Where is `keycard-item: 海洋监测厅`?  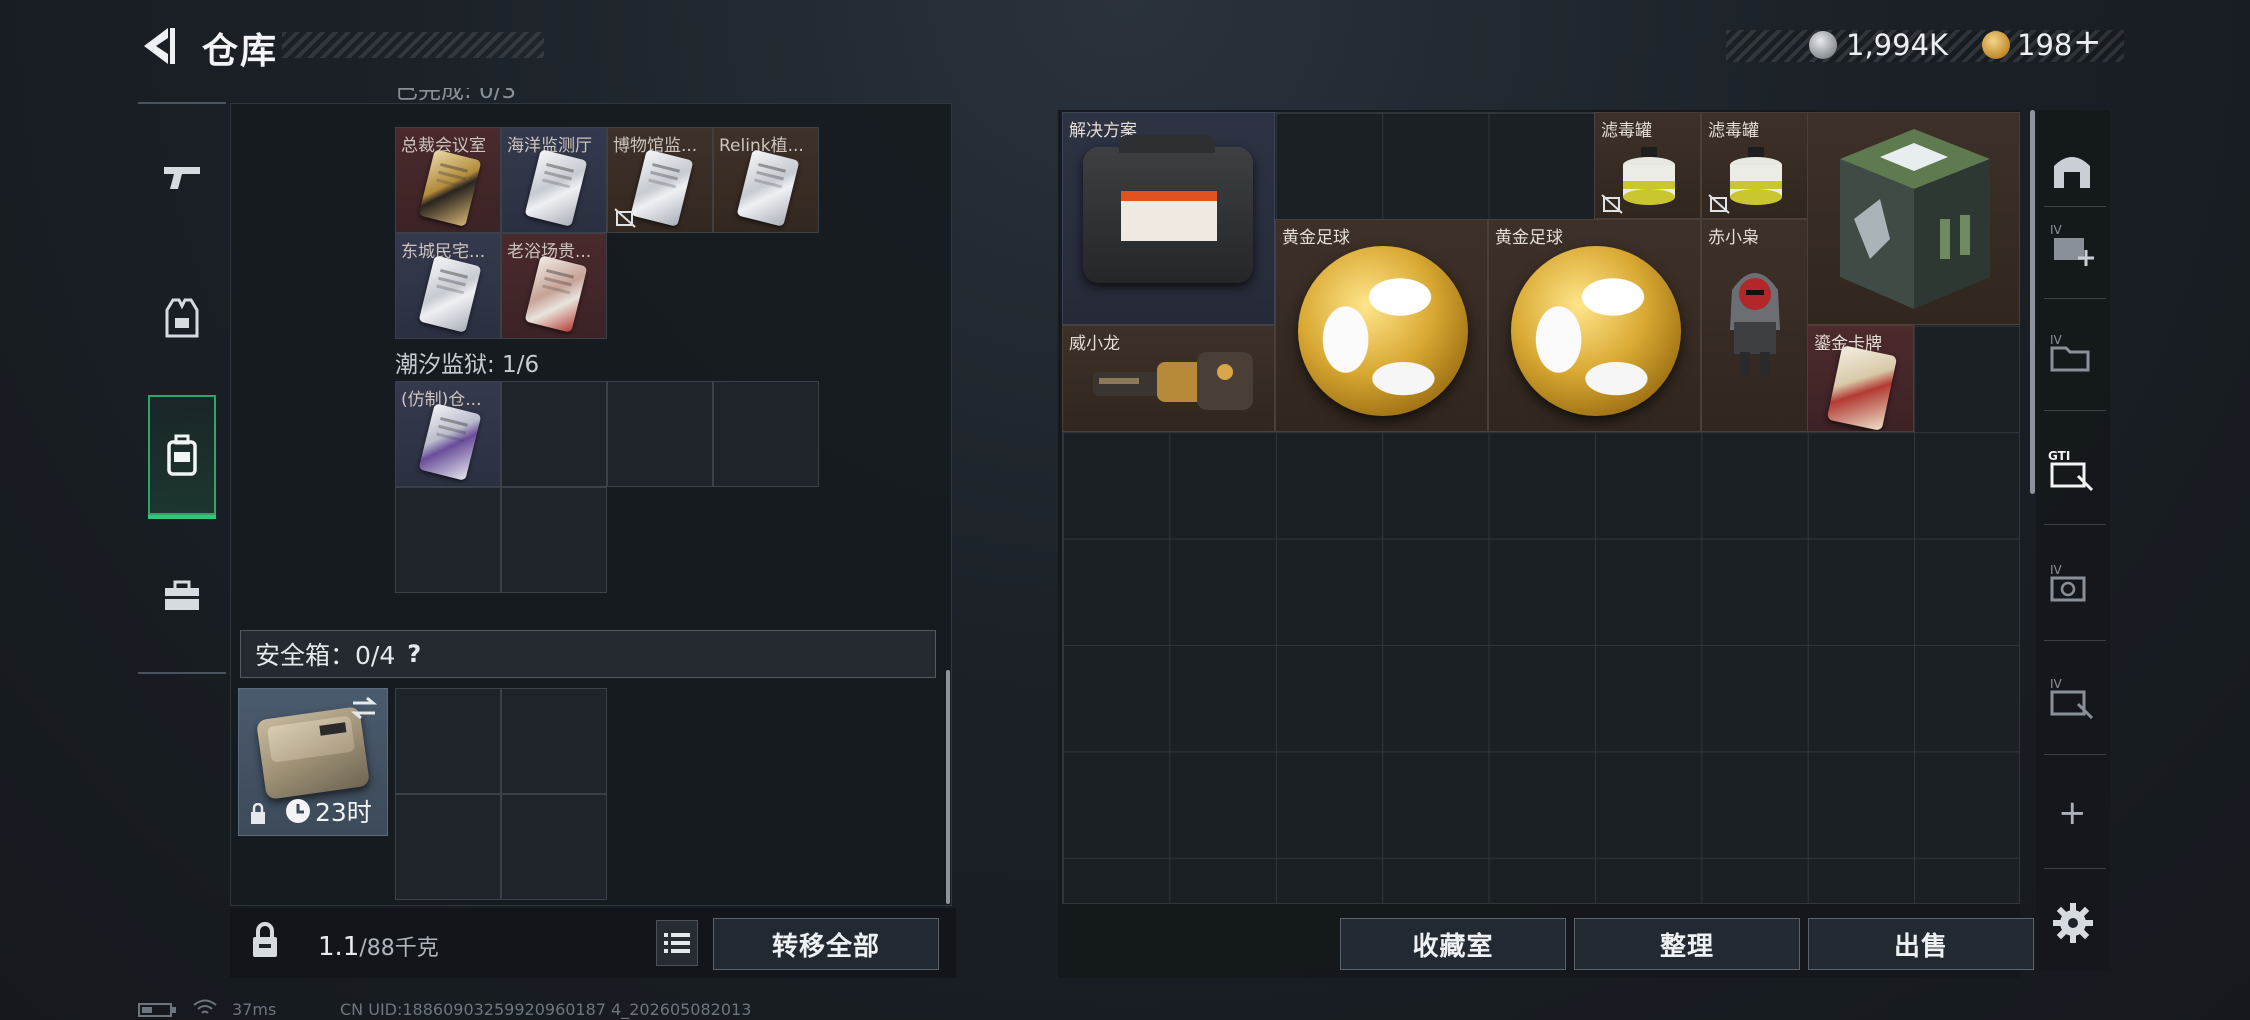
keycard-item: 海洋监测厅 is located at coordinates (554, 180).